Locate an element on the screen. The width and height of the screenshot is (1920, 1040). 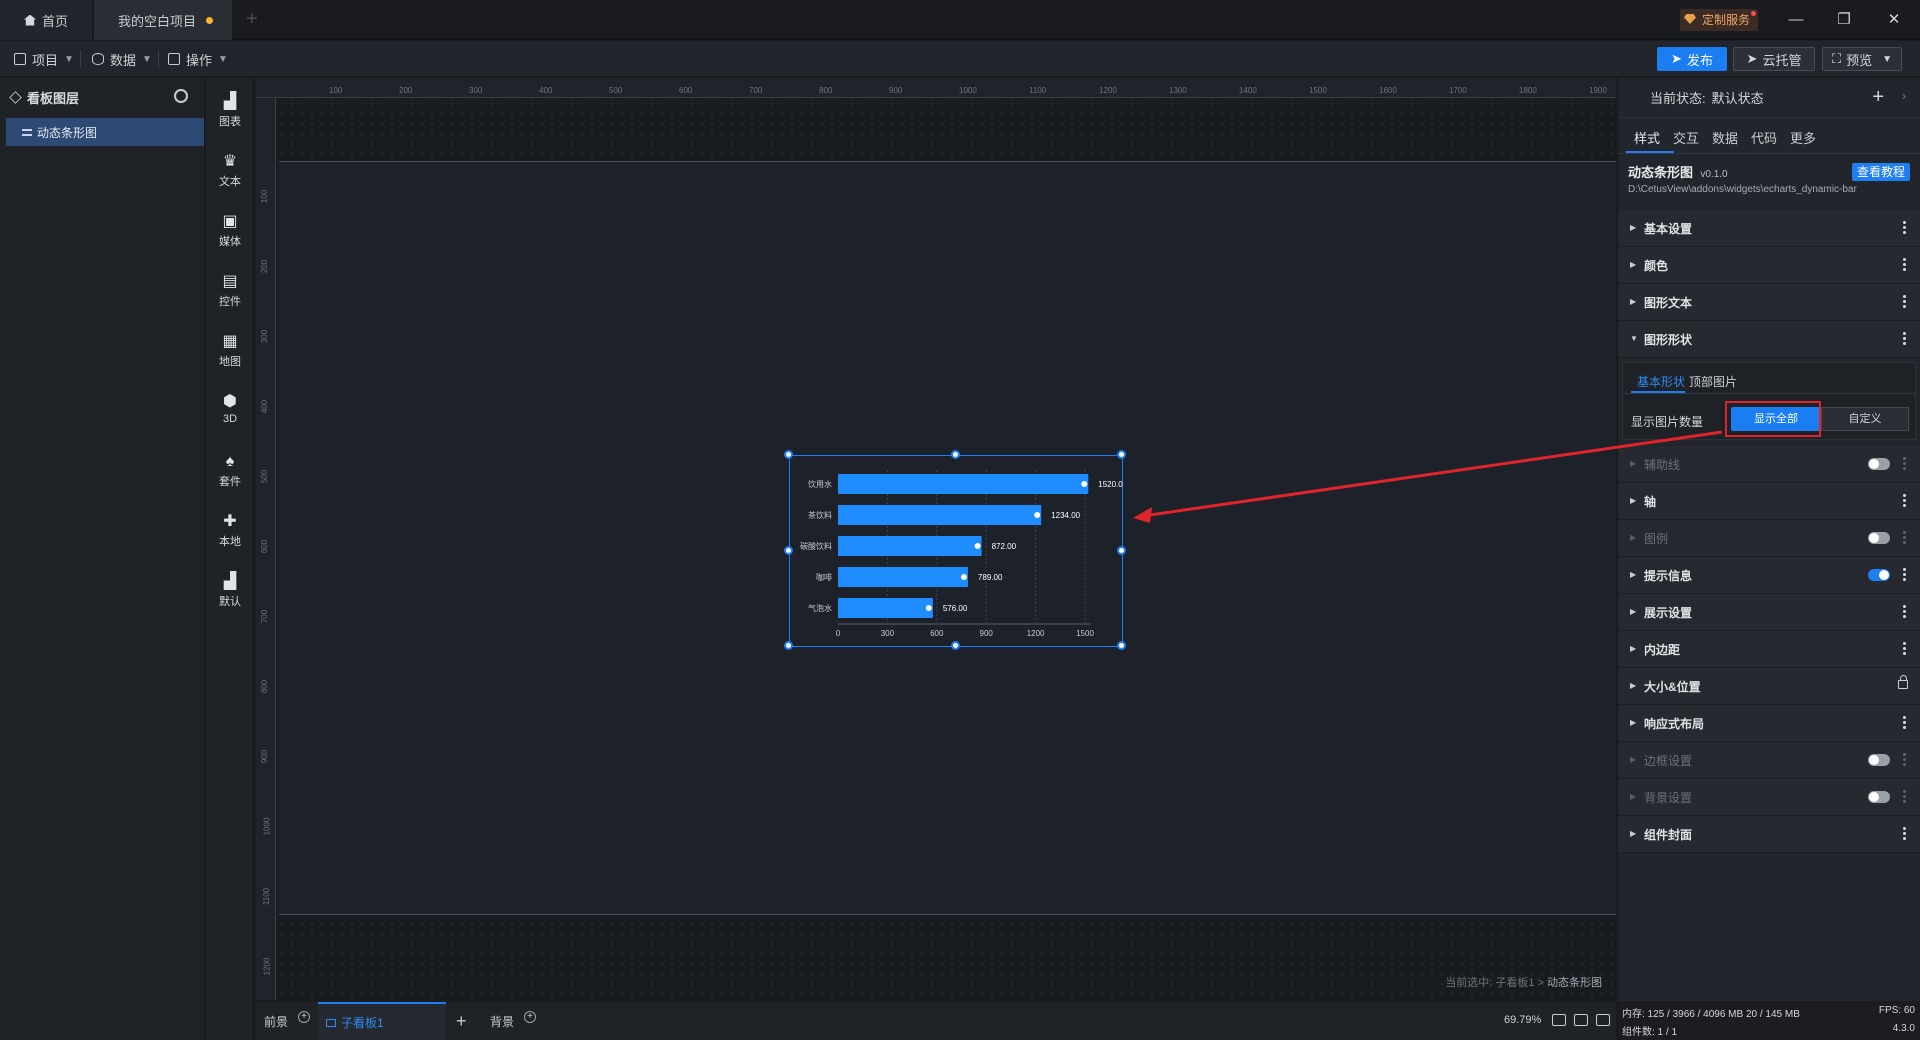
custom-service-button: 定制服务 is located at coordinates (1719, 20).